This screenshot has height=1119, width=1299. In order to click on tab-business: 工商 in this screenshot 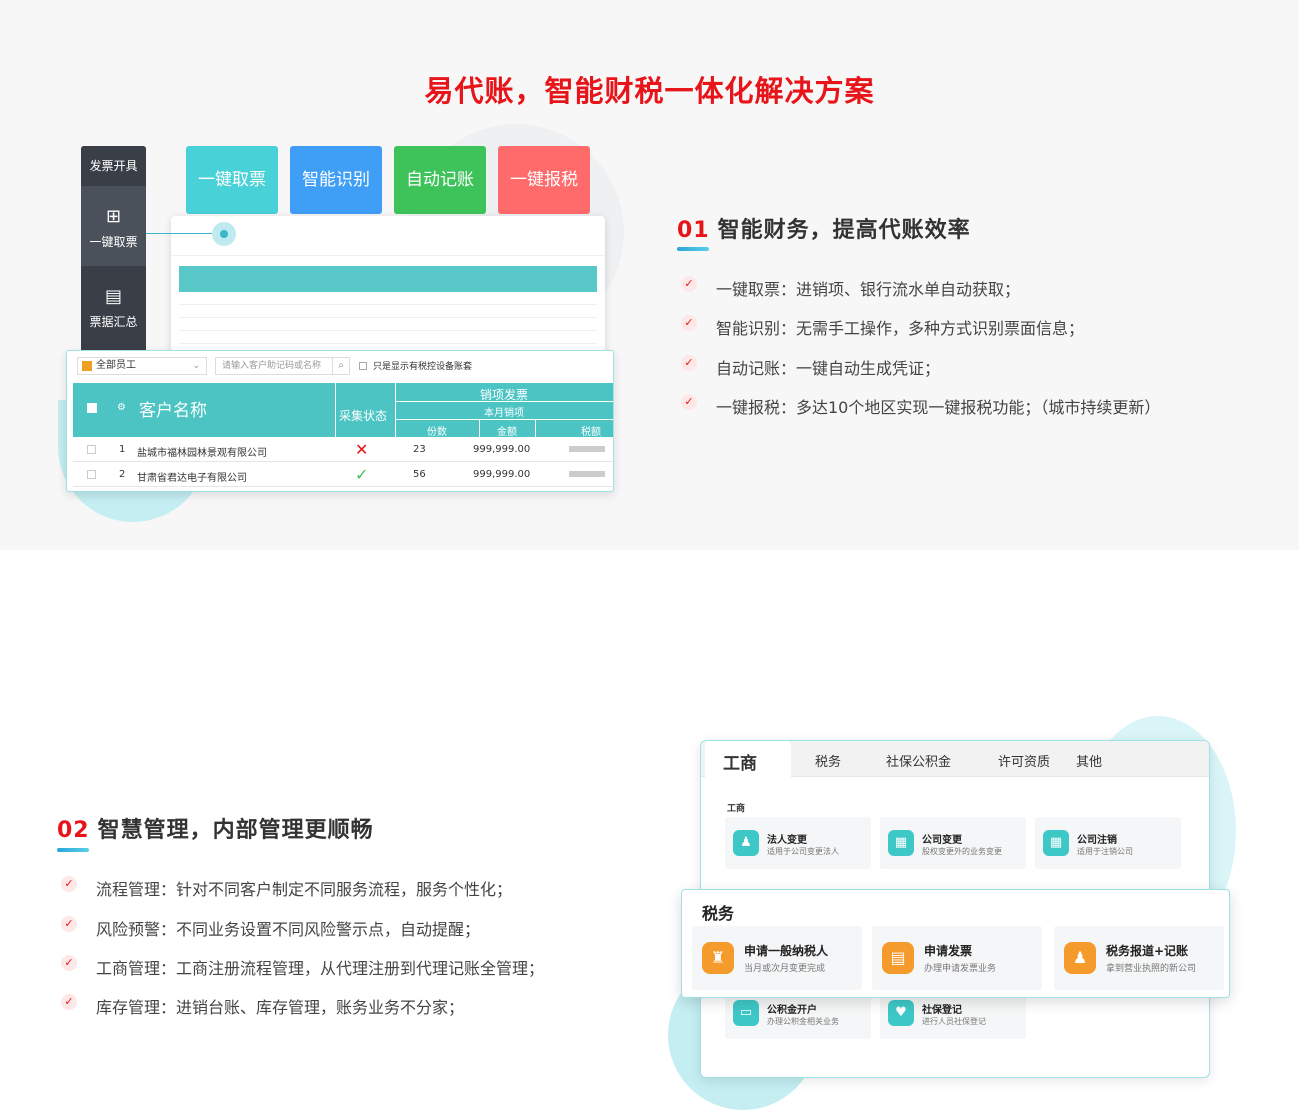, I will do `click(748, 759)`.